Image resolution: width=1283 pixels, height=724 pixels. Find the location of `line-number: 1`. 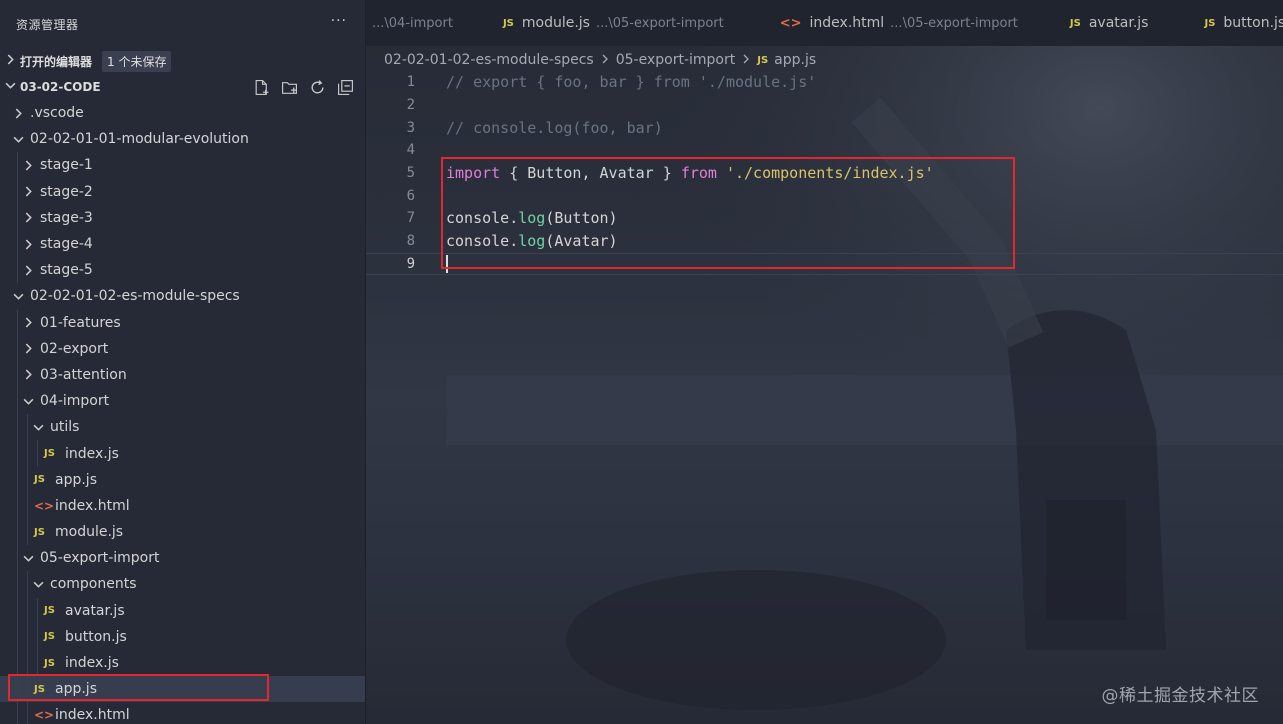

line-number: 1 is located at coordinates (410, 82).